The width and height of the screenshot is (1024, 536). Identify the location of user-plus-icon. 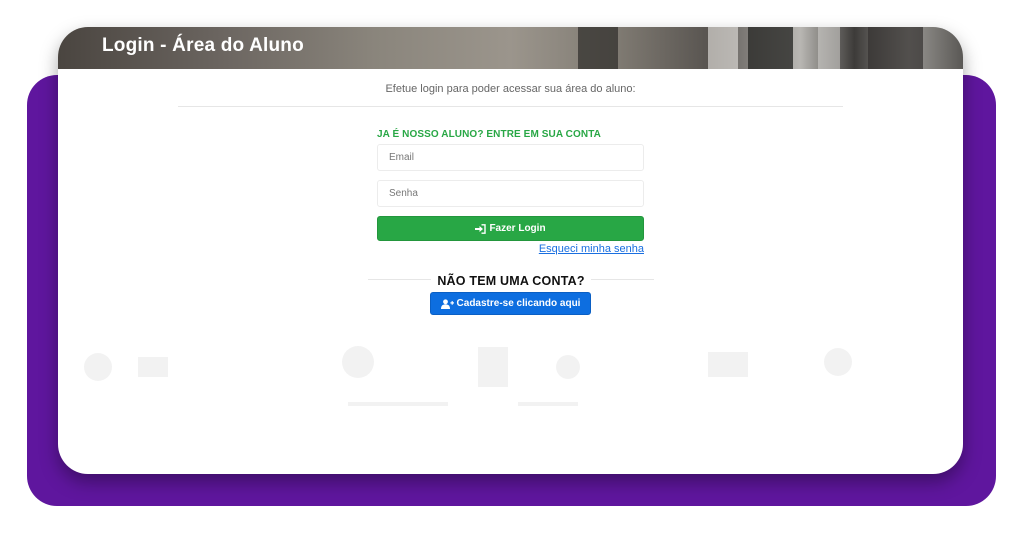
(447, 303).